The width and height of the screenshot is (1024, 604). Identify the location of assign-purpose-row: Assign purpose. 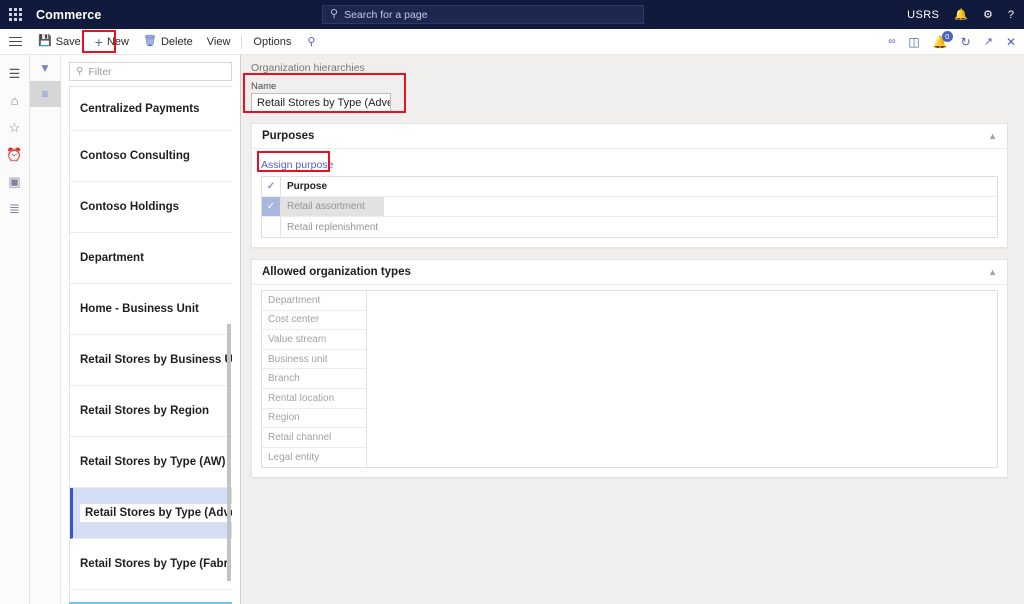
(629, 162).